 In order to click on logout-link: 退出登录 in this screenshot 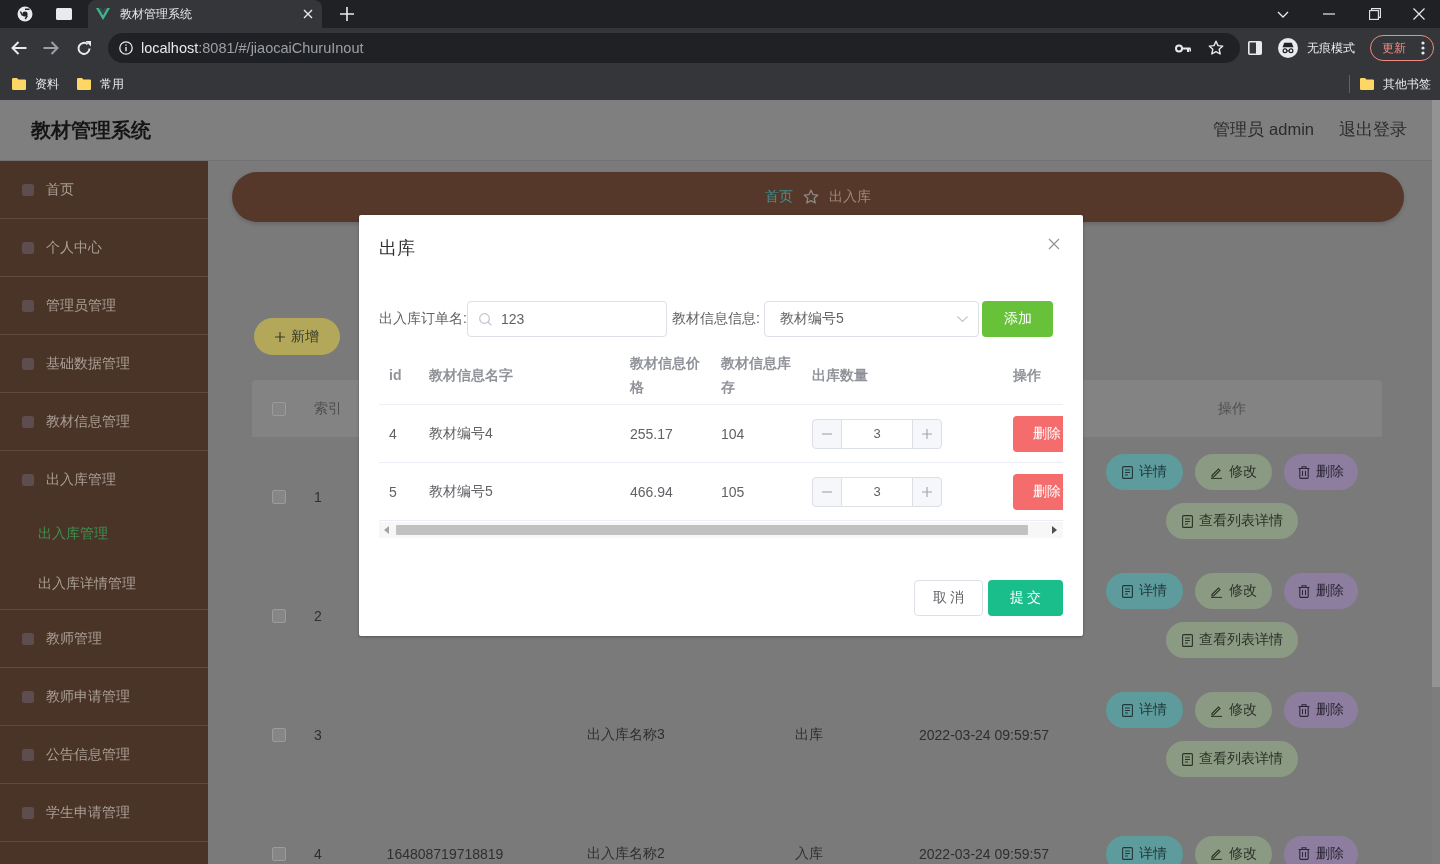, I will do `click(1373, 130)`.